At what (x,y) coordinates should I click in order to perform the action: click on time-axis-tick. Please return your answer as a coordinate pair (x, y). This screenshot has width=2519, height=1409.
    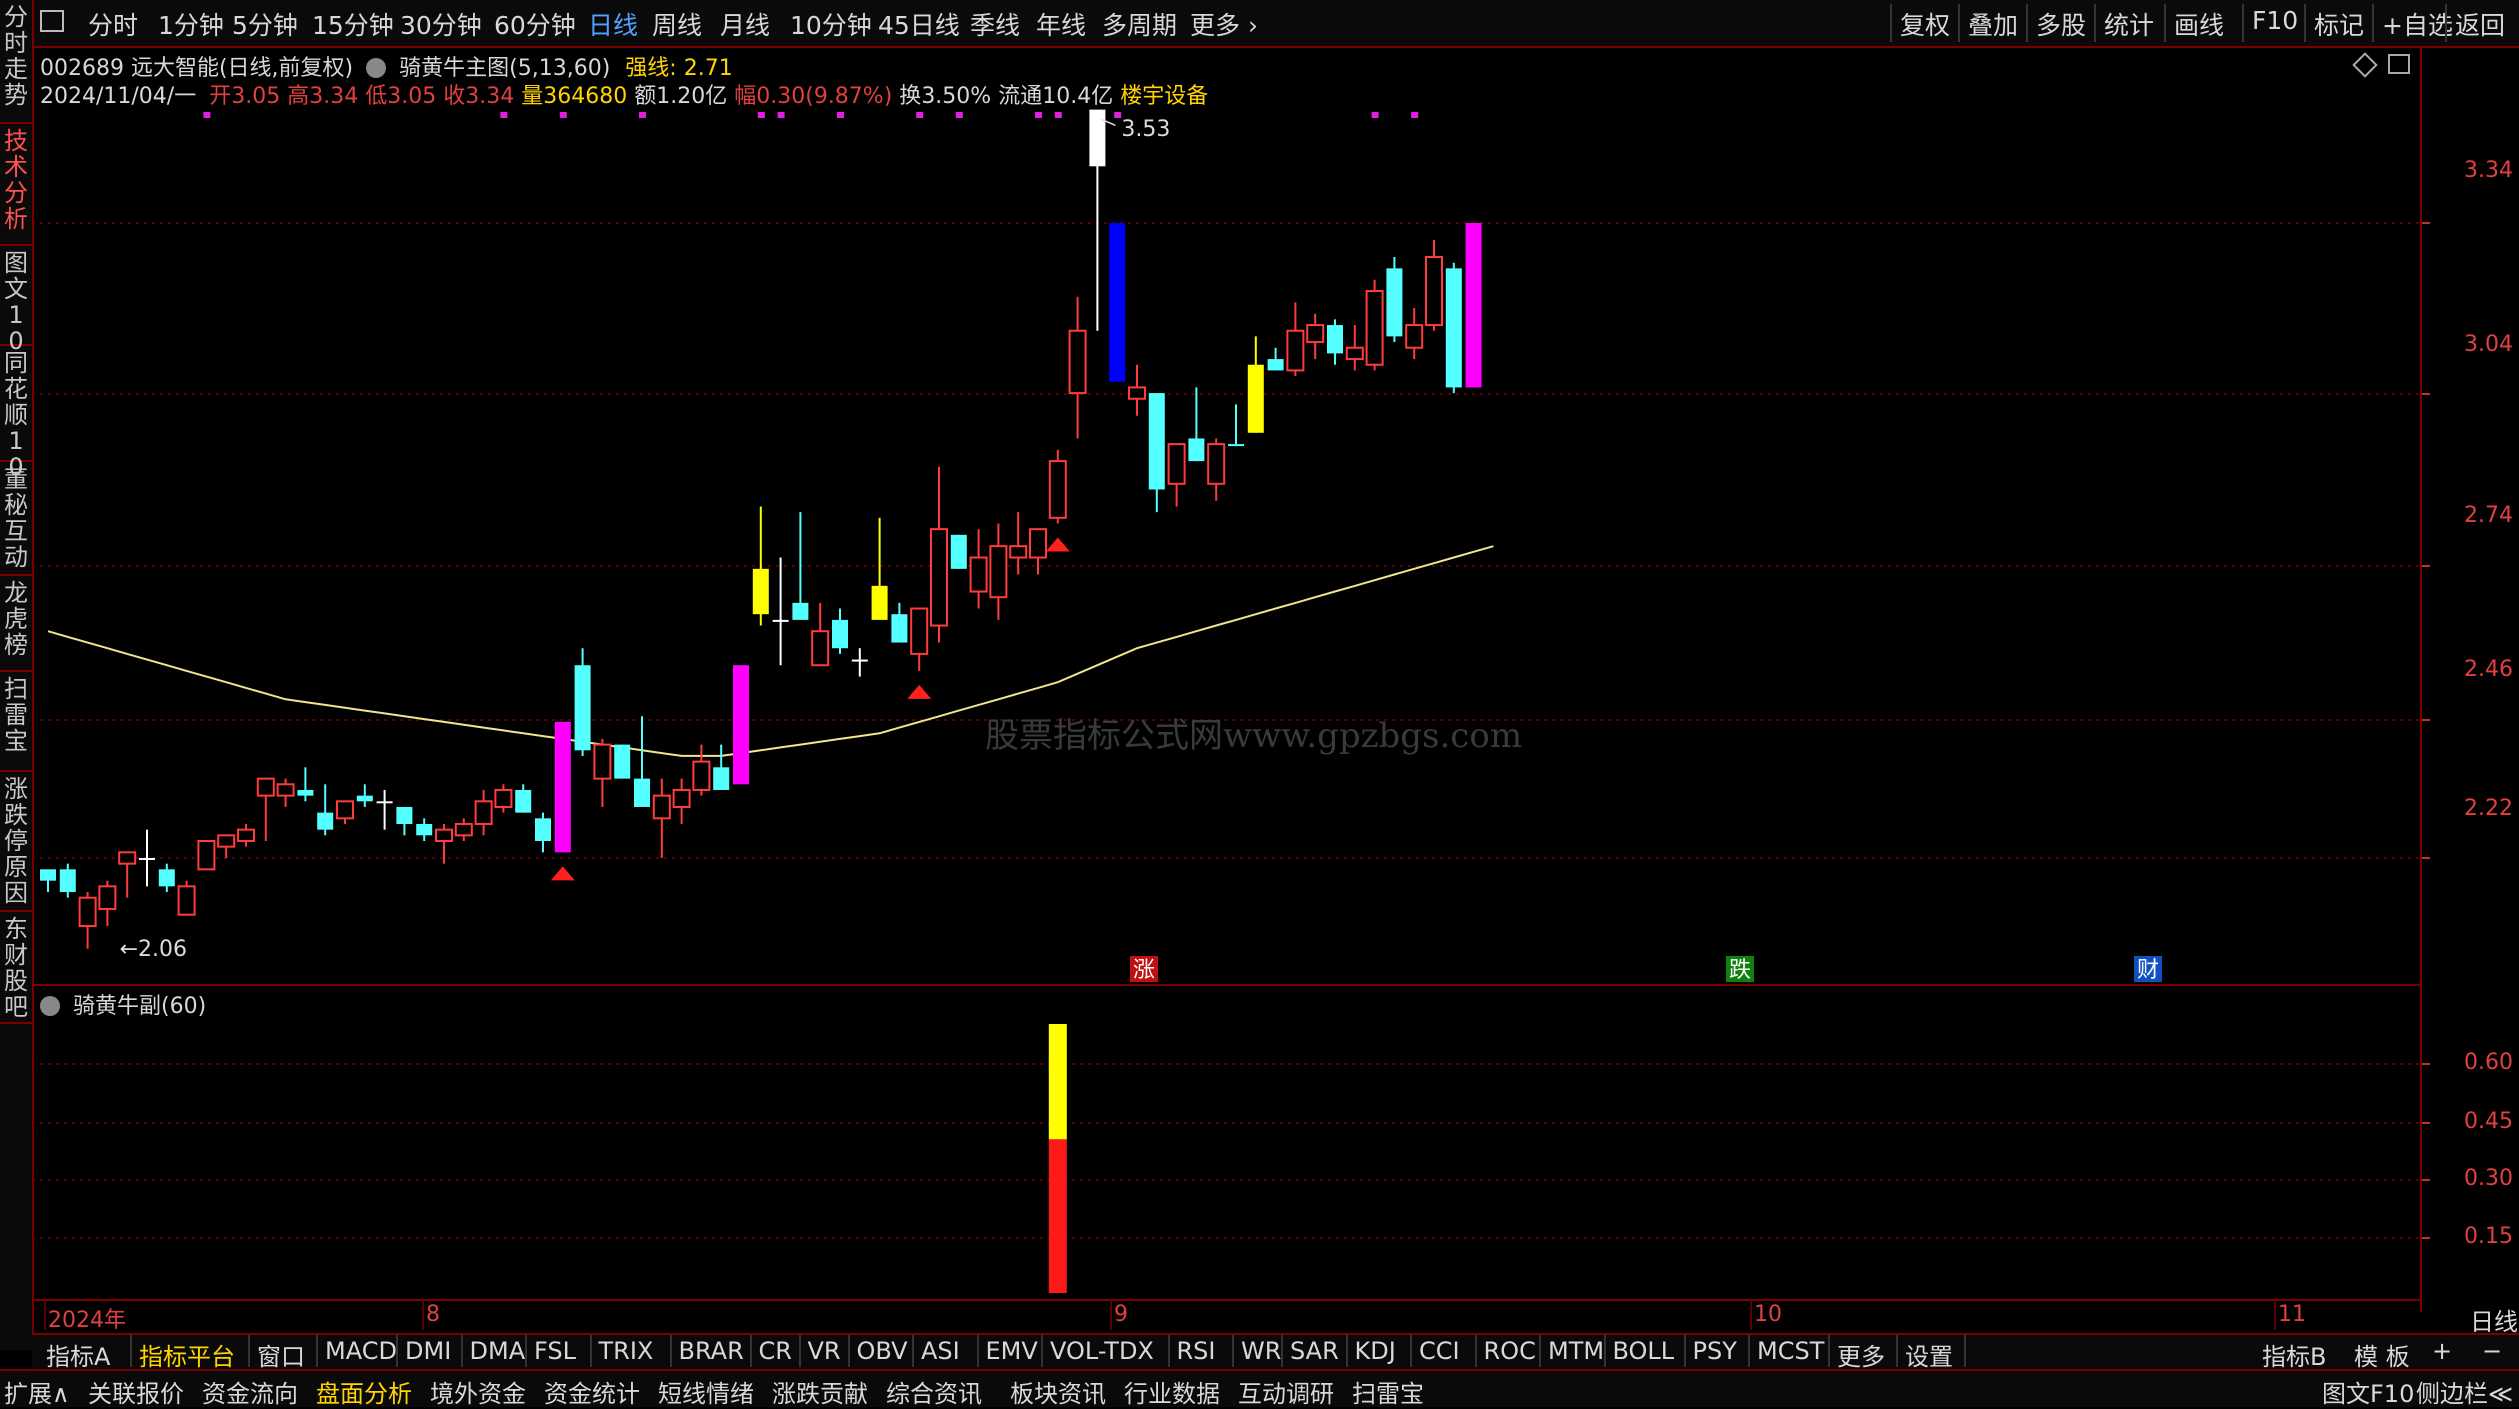
    Looking at the image, I should click on (423, 1315).